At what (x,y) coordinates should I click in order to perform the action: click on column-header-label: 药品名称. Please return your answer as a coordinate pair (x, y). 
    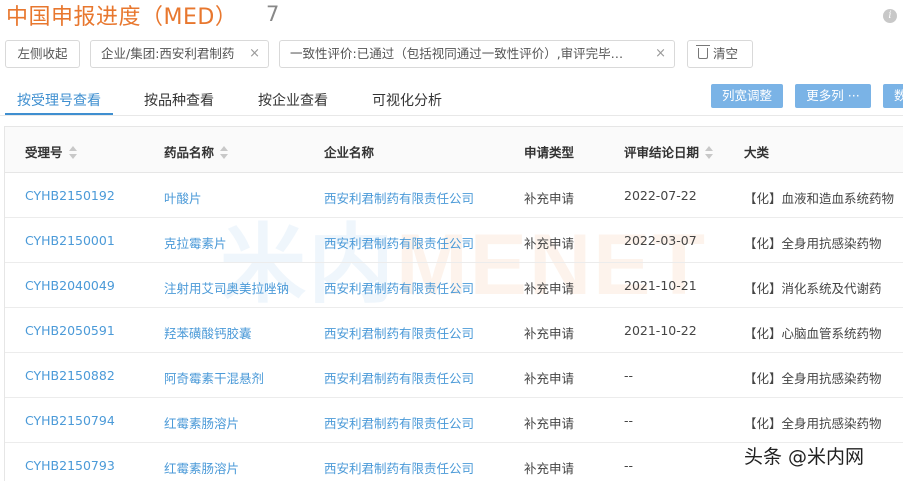
    Looking at the image, I should click on (189, 152).